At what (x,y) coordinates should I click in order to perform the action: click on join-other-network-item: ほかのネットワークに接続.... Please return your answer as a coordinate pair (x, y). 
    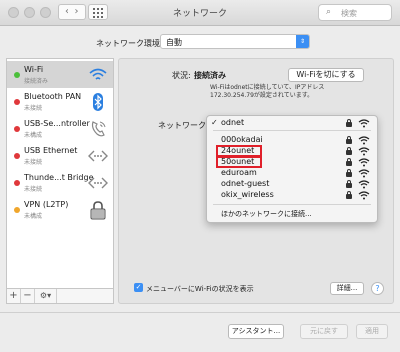
    Looking at the image, I should click on (266, 214).